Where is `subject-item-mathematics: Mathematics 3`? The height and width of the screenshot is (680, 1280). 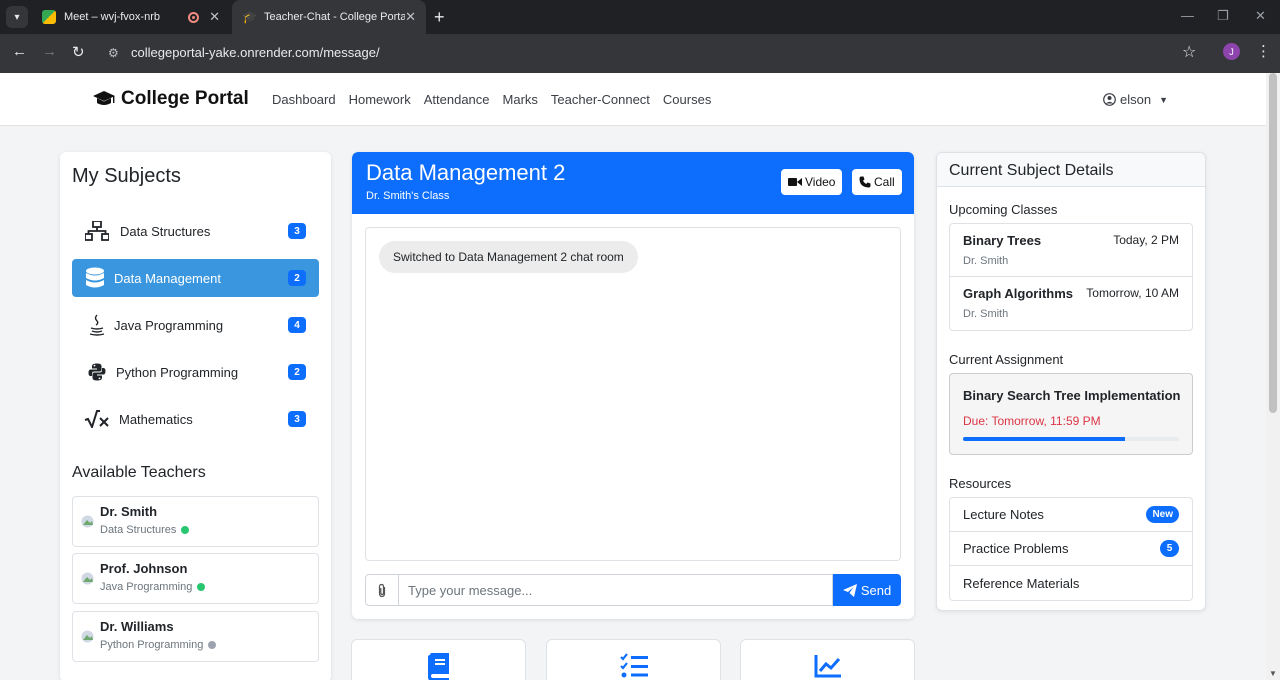 subject-item-mathematics: Mathematics 3 is located at coordinates (195, 419).